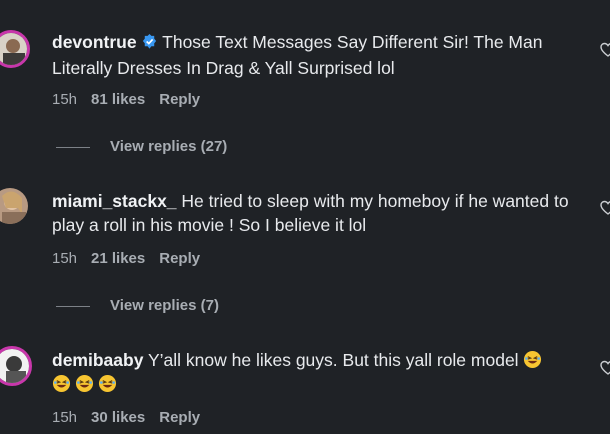 The height and width of the screenshot is (434, 610). I want to click on like-count: 81 likes, so click(118, 99).